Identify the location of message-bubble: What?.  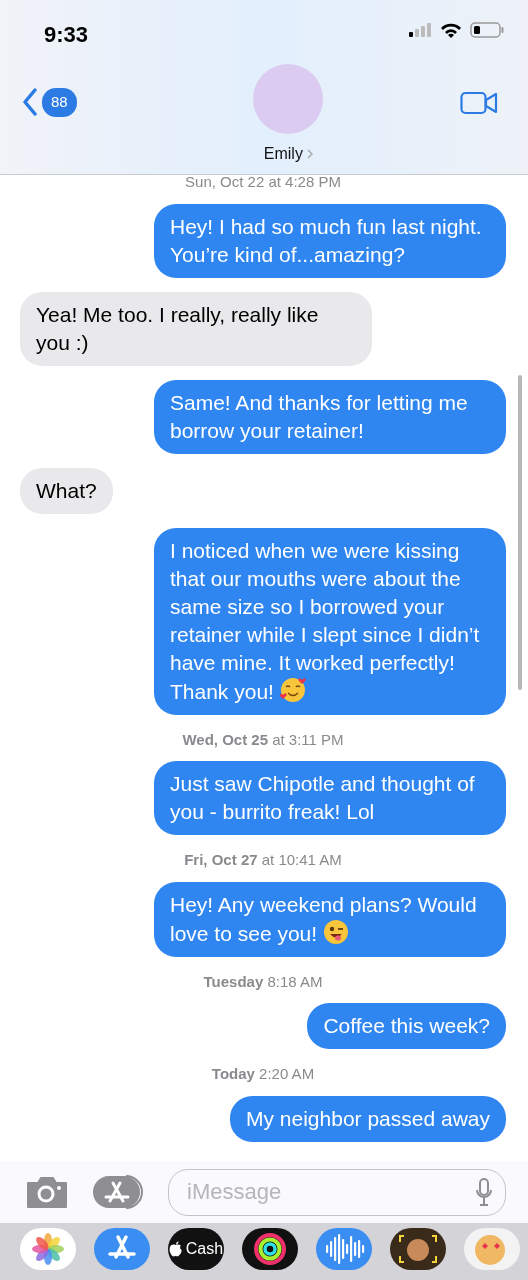
(66, 490).